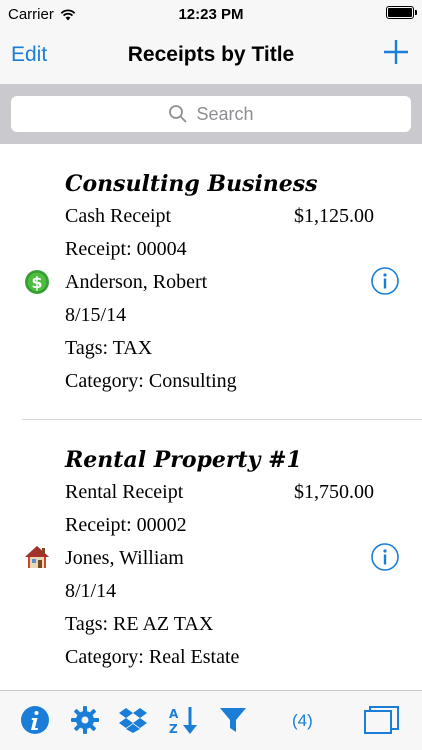 This screenshot has height=750, width=422. I want to click on svg-text: A, so click(174, 714).